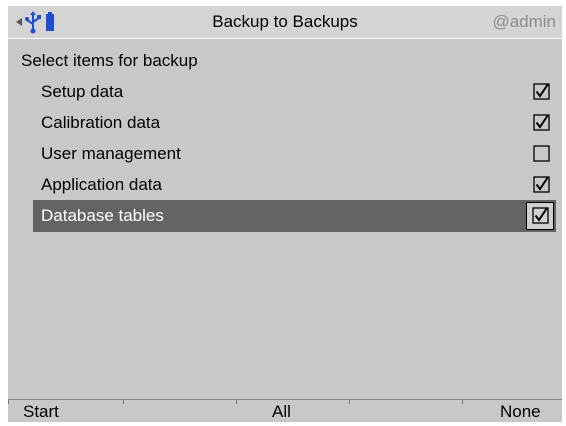 Image resolution: width=566 pixels, height=426 pixels. What do you see at coordinates (294, 185) in the screenshot?
I see `list-item-application-data: Application data` at bounding box center [294, 185].